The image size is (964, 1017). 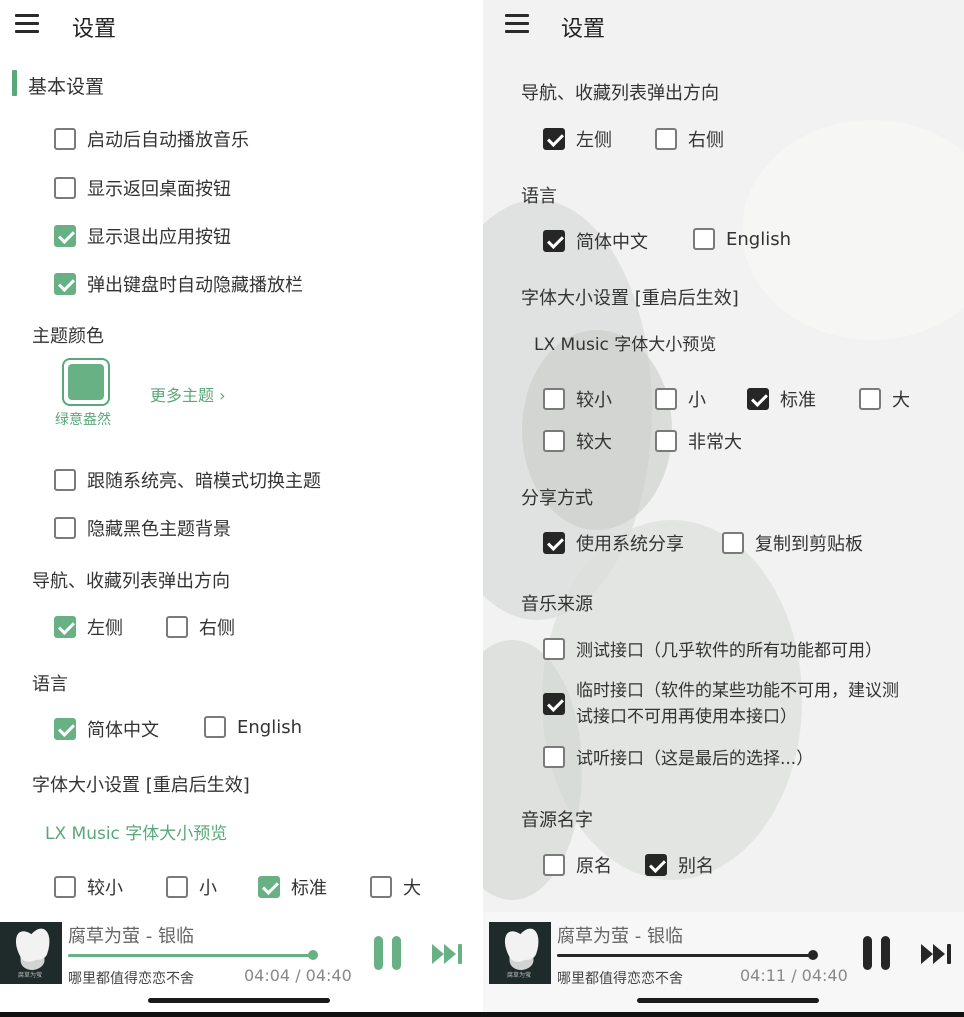 What do you see at coordinates (737, 704) in the screenshot?
I see `radio-source-temporary-label: 临时接口（软件的某些功能不可用，建议测 试接口不可用再使用本接口）` at bounding box center [737, 704].